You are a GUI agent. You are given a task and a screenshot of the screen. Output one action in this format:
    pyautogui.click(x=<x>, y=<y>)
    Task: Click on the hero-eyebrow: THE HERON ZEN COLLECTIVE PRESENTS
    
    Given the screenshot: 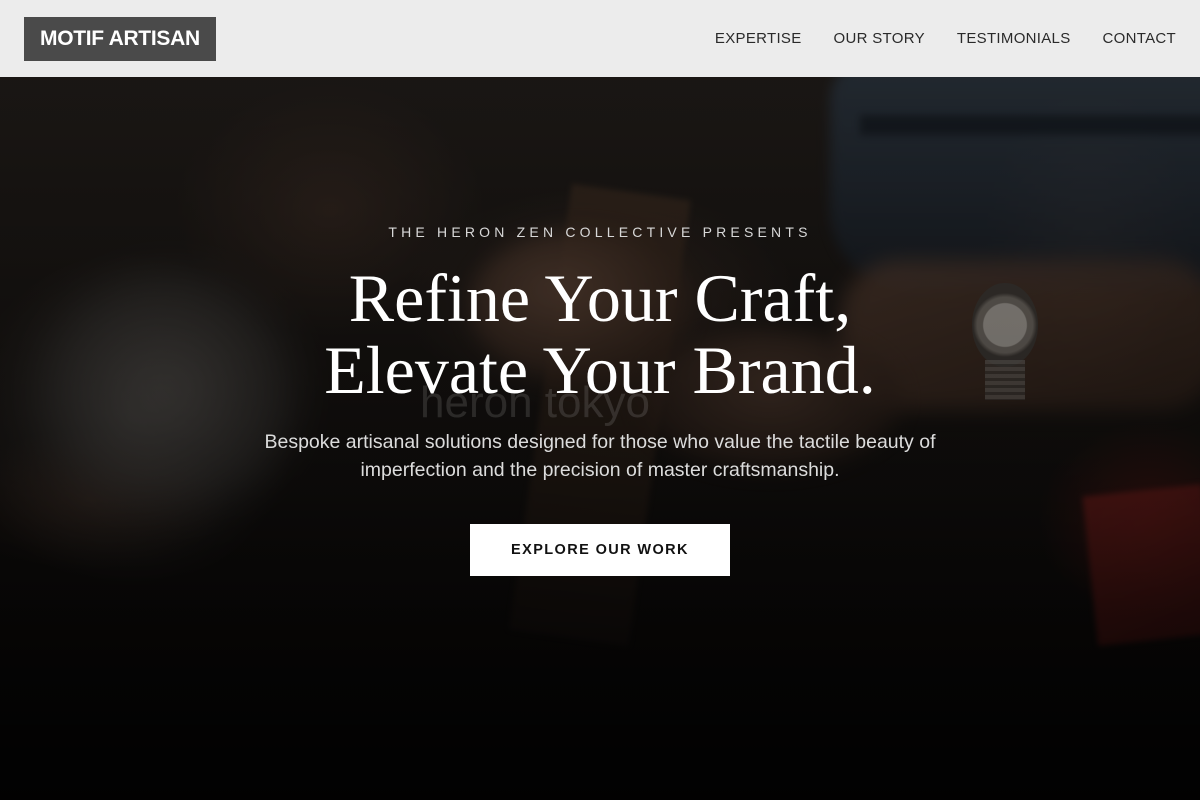 What is the action you would take?
    pyautogui.click(x=600, y=232)
    